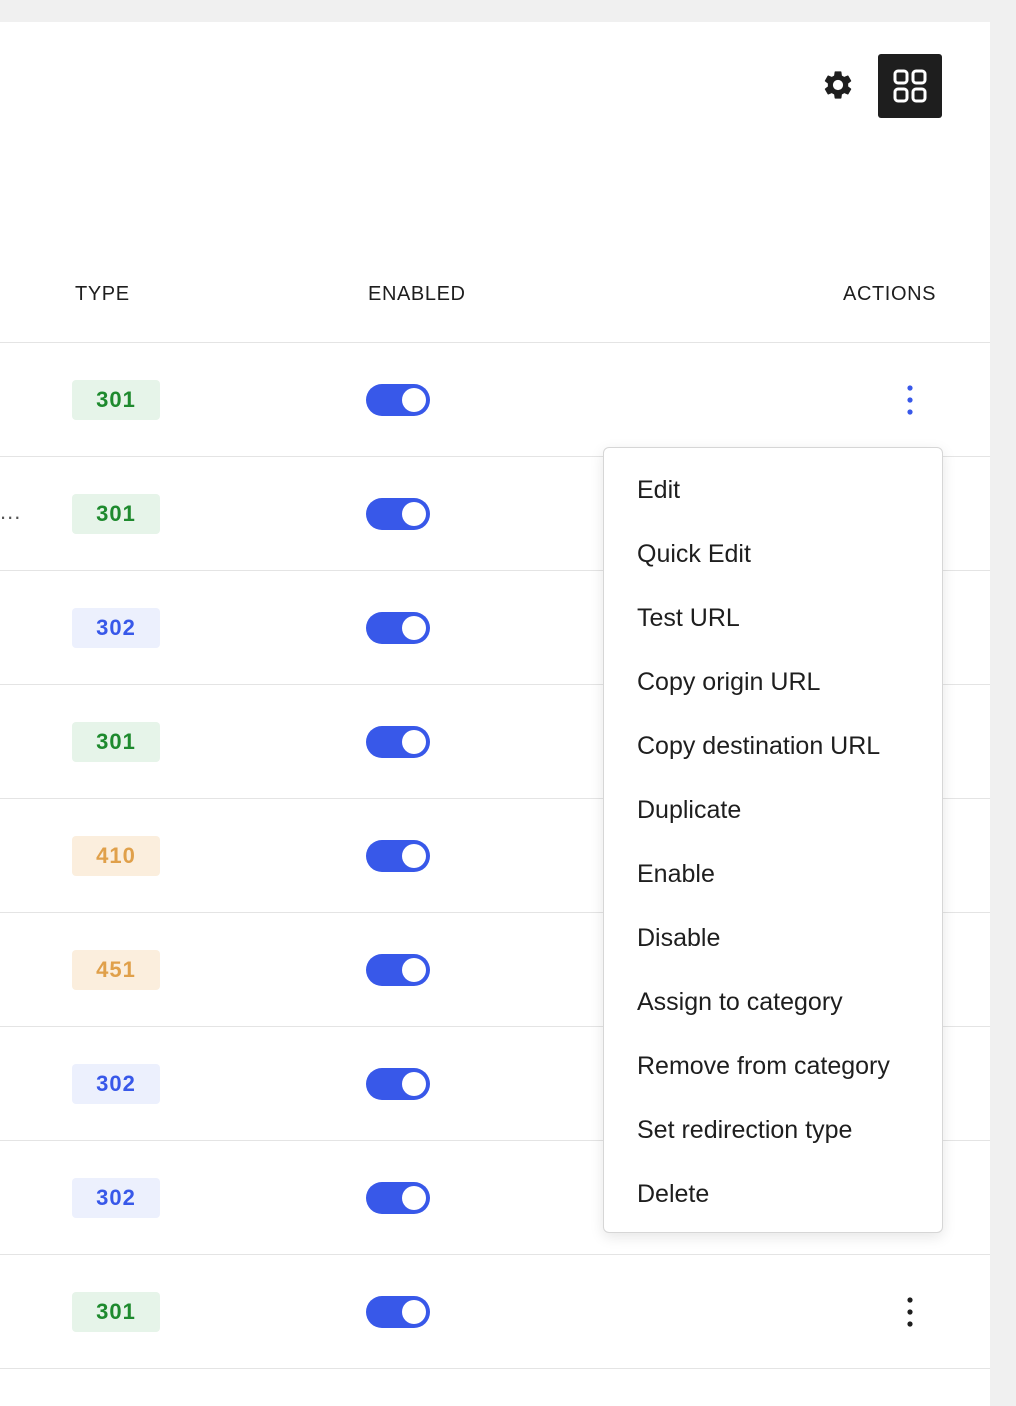 The height and width of the screenshot is (1406, 1016). What do you see at coordinates (890, 294) in the screenshot?
I see `column-header-actions: ACTIONS` at bounding box center [890, 294].